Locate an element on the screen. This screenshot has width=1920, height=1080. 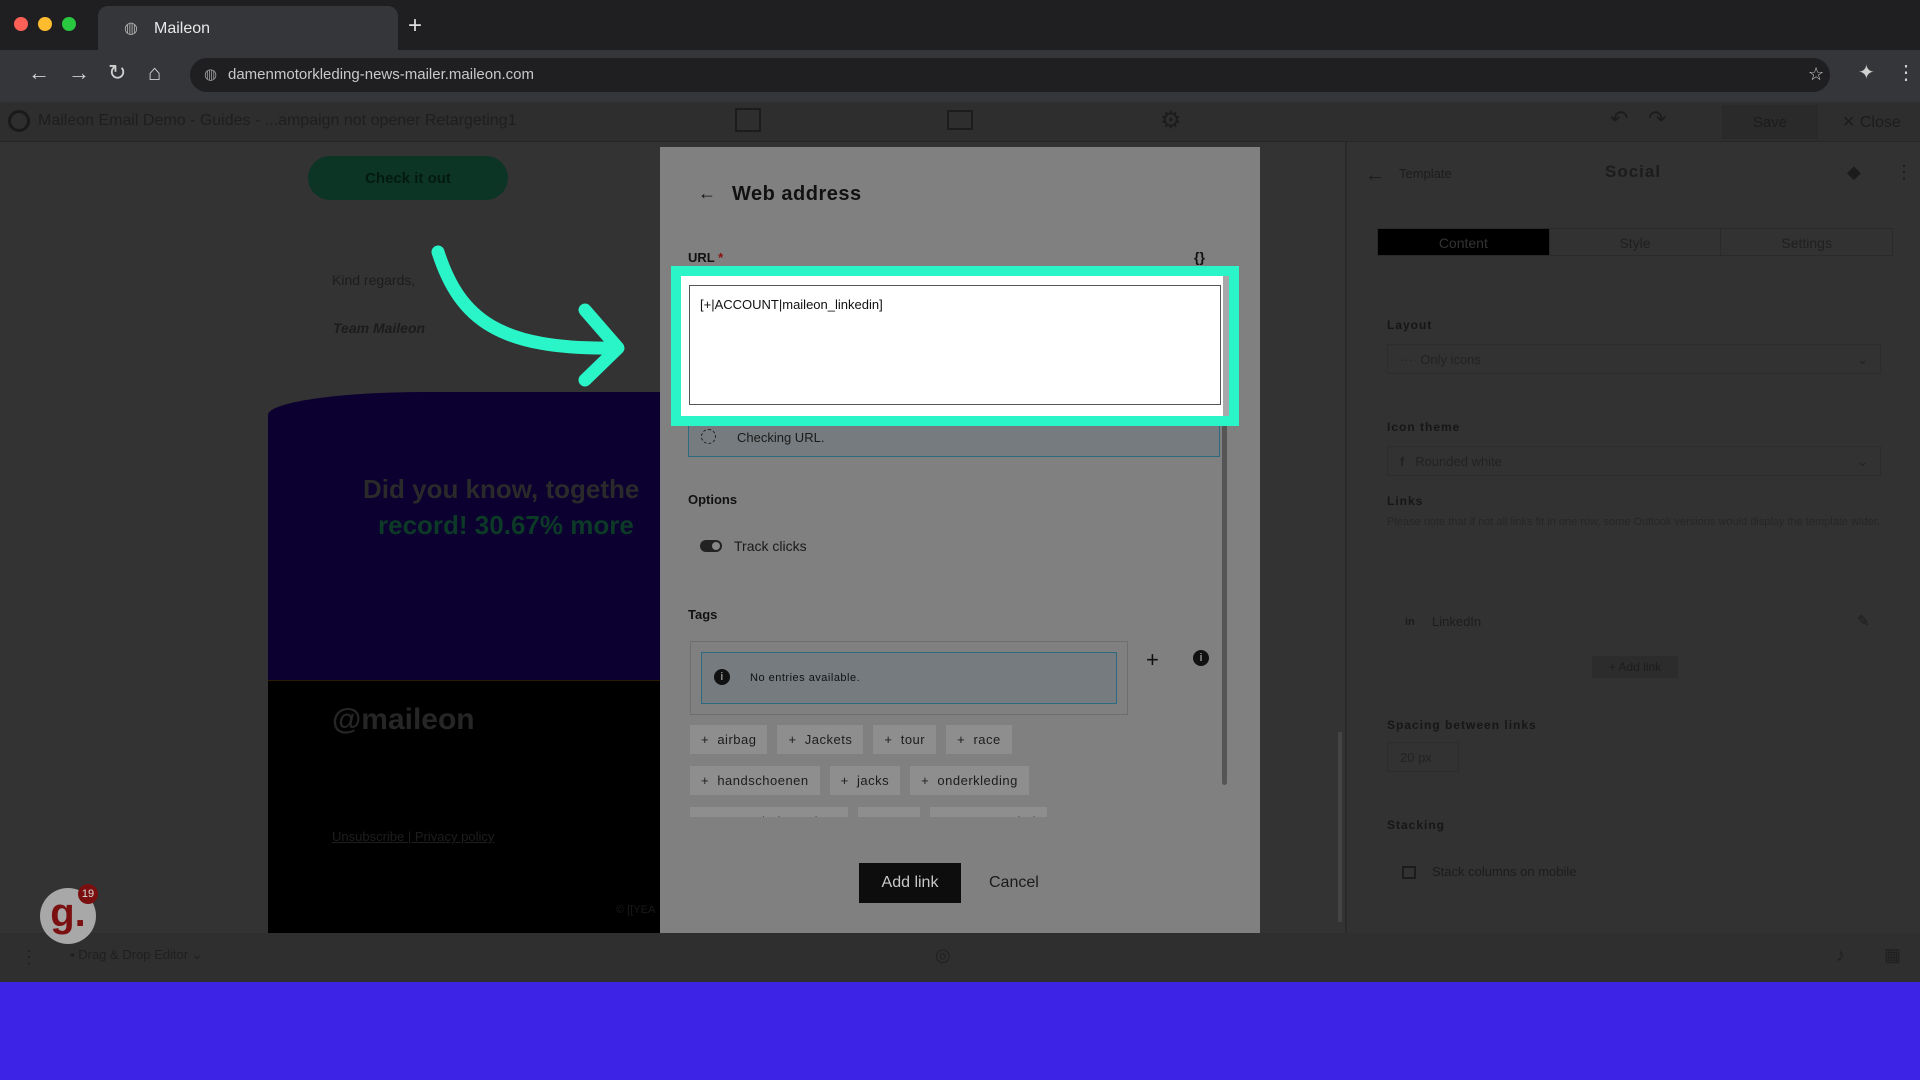
tag-chip: + jacks is located at coordinates (865, 780).